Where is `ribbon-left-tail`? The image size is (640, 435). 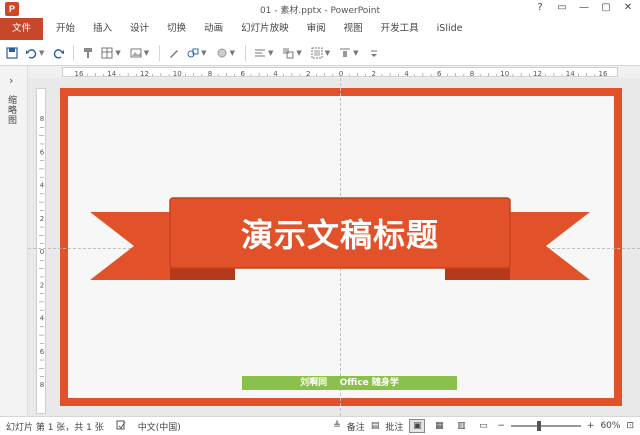
ribbon-left-tail is located at coordinates (135, 246).